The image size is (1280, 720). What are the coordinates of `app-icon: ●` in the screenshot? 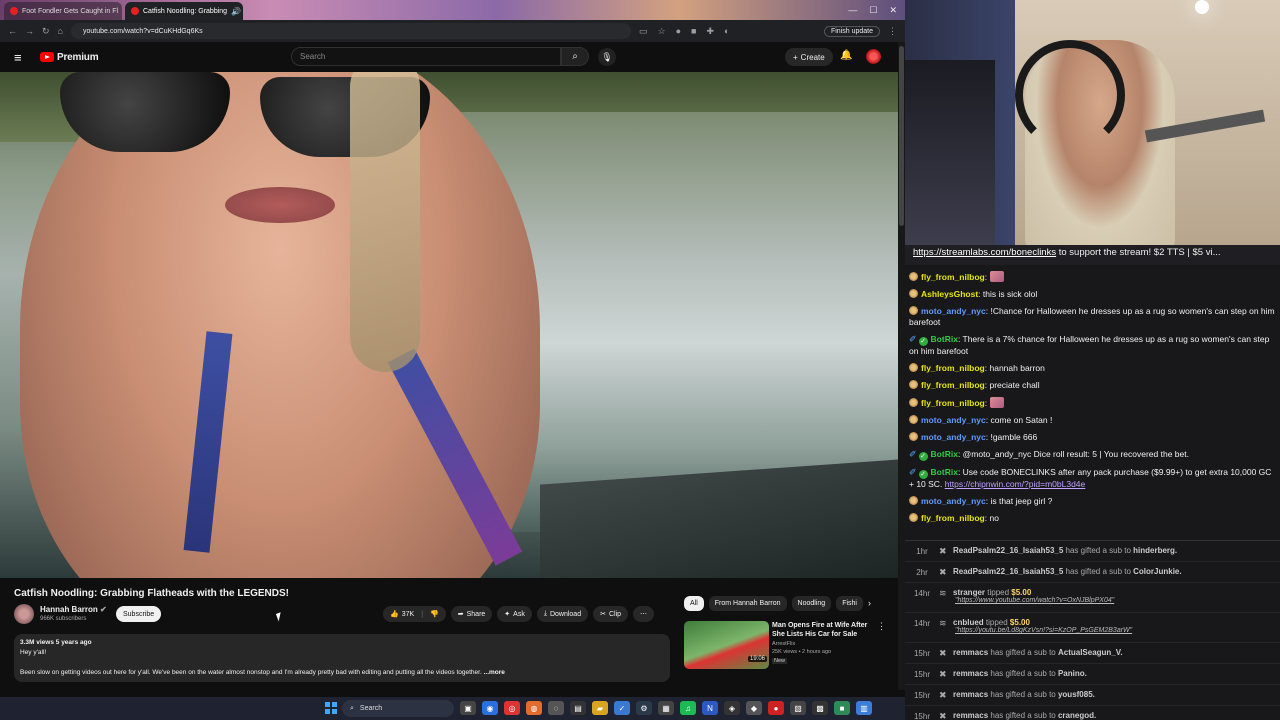 It's located at (776, 708).